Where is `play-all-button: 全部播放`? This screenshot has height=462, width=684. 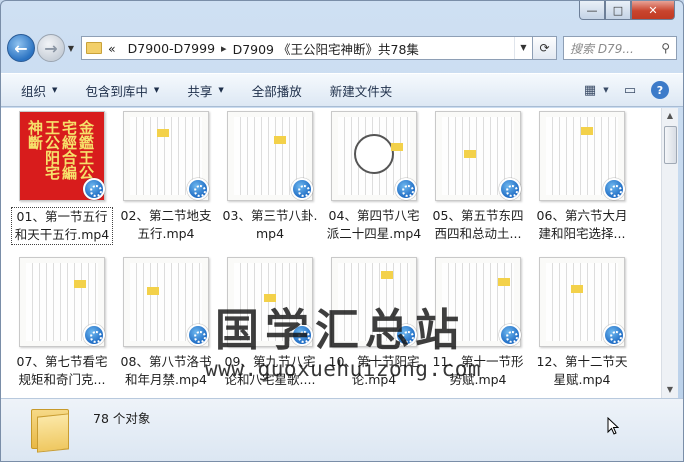
play-all-button: 全部播放 is located at coordinates (277, 90).